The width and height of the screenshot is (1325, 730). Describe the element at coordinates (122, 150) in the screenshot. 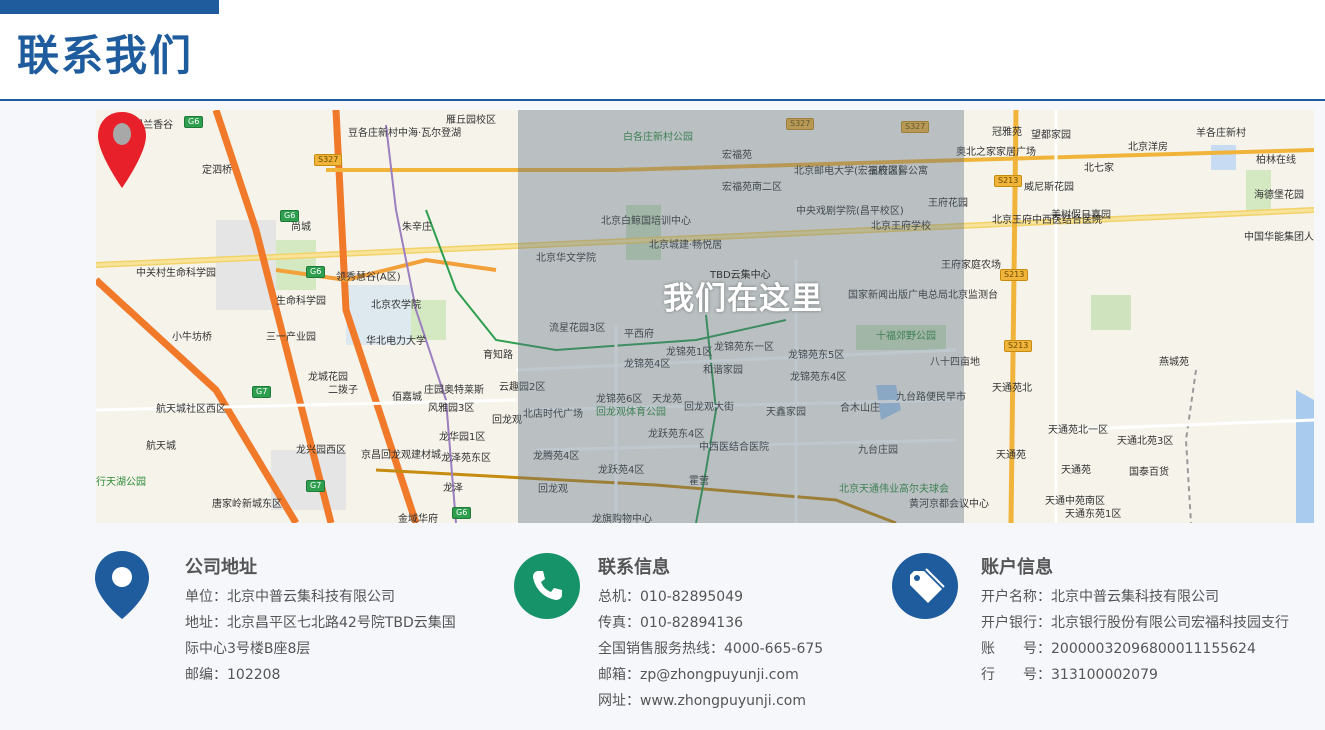

I see `location-marker-icon` at that location.